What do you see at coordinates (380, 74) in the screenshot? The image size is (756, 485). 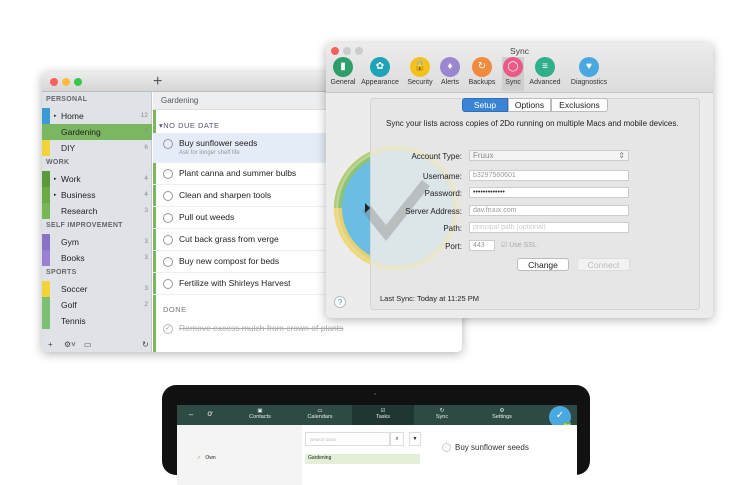 I see `toolbar-appearance: ✿ Appearance` at bounding box center [380, 74].